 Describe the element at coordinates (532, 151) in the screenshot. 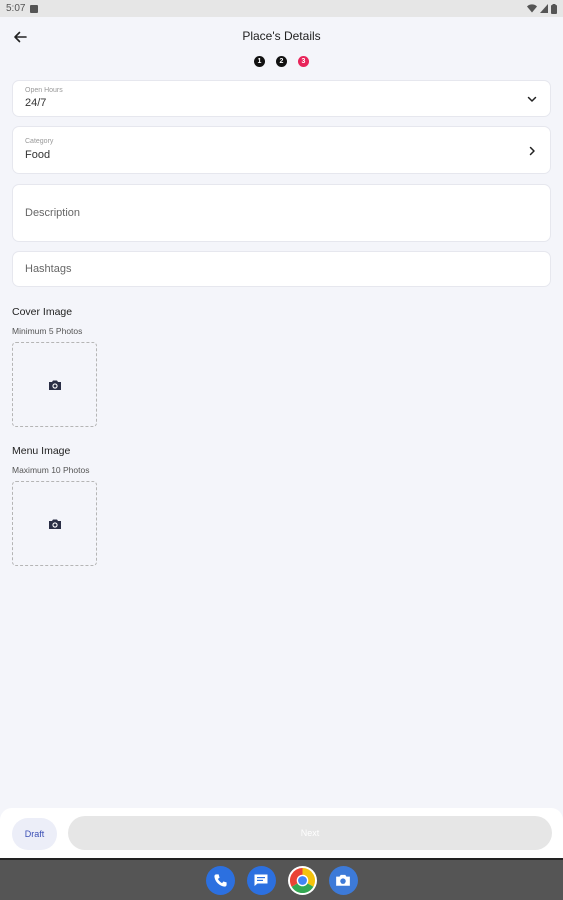

I see `chevron-right-icon` at that location.